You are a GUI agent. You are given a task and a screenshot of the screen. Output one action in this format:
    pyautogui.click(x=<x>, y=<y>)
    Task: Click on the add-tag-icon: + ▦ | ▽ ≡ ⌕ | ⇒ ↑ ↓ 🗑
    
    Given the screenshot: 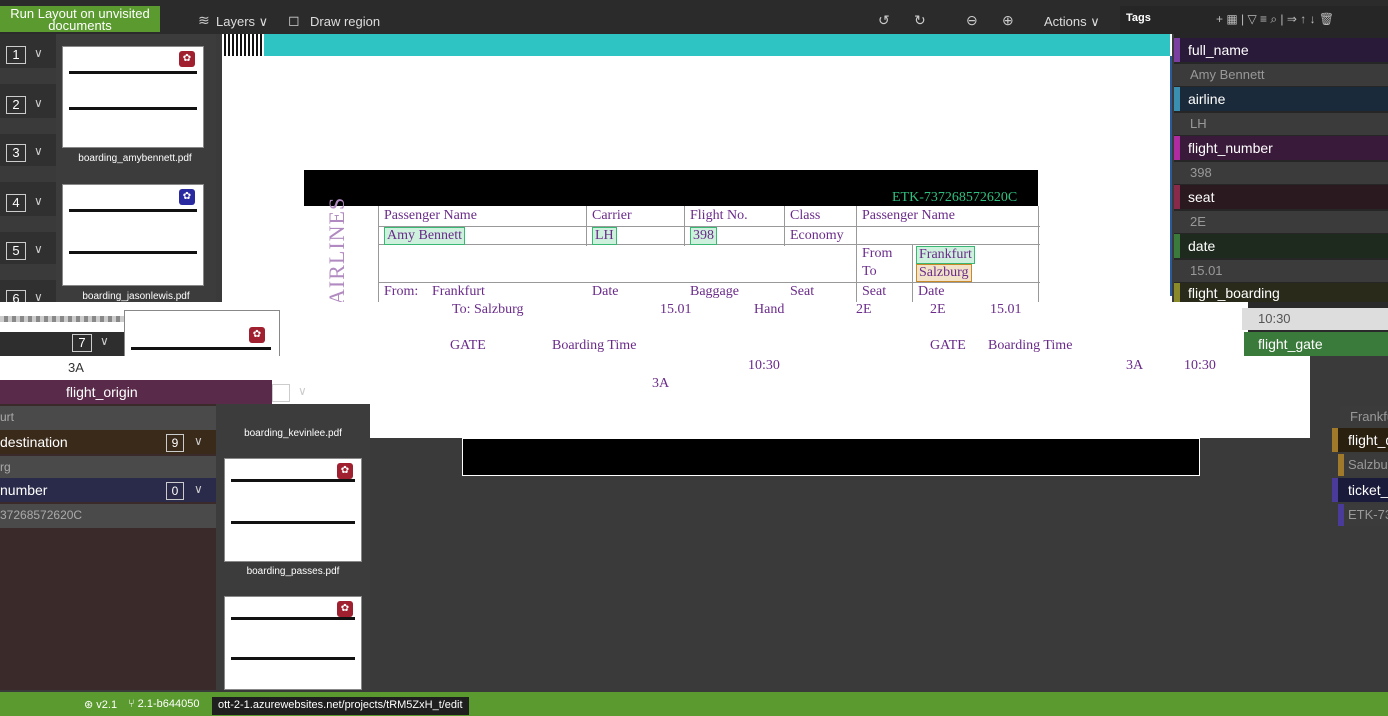 What is the action you would take?
    pyautogui.click(x=1275, y=19)
    